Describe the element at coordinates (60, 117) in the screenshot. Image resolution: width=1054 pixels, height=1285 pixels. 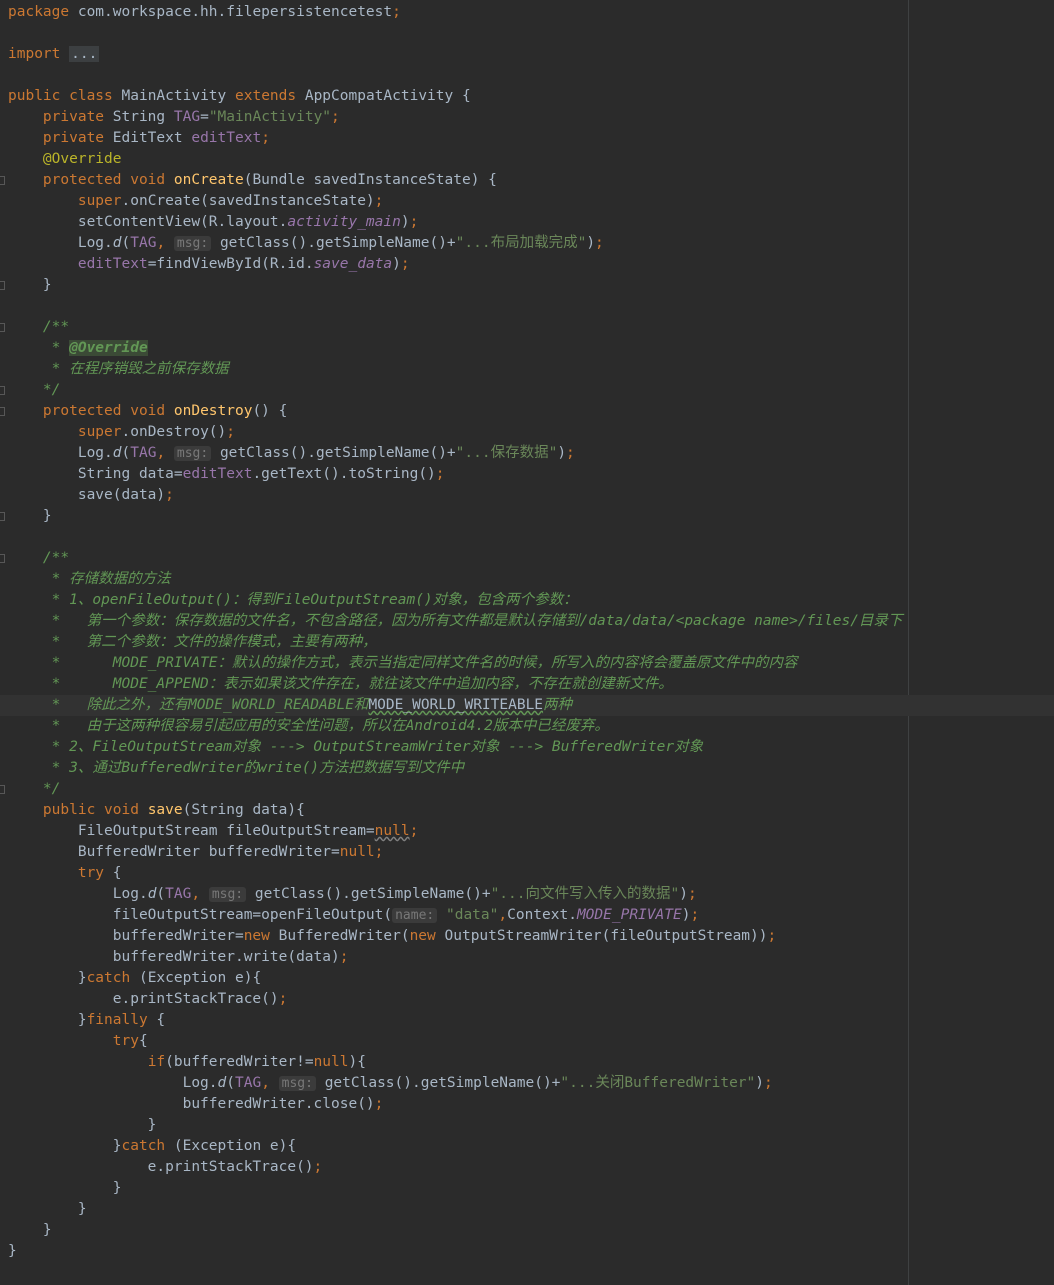
I see `code-token: private` at that location.